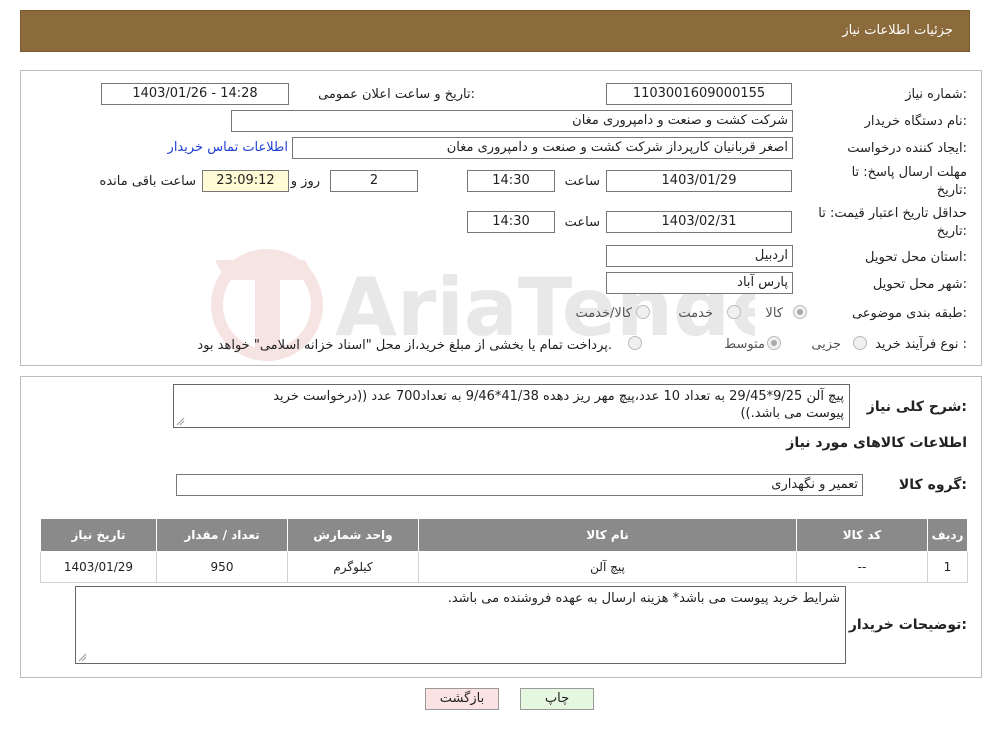 This screenshot has height=733, width=985. Describe the element at coordinates (512, 121) in the screenshot. I see `buyer-org-field: شرکت کشت و صنعت و دامپروری مغان` at that location.